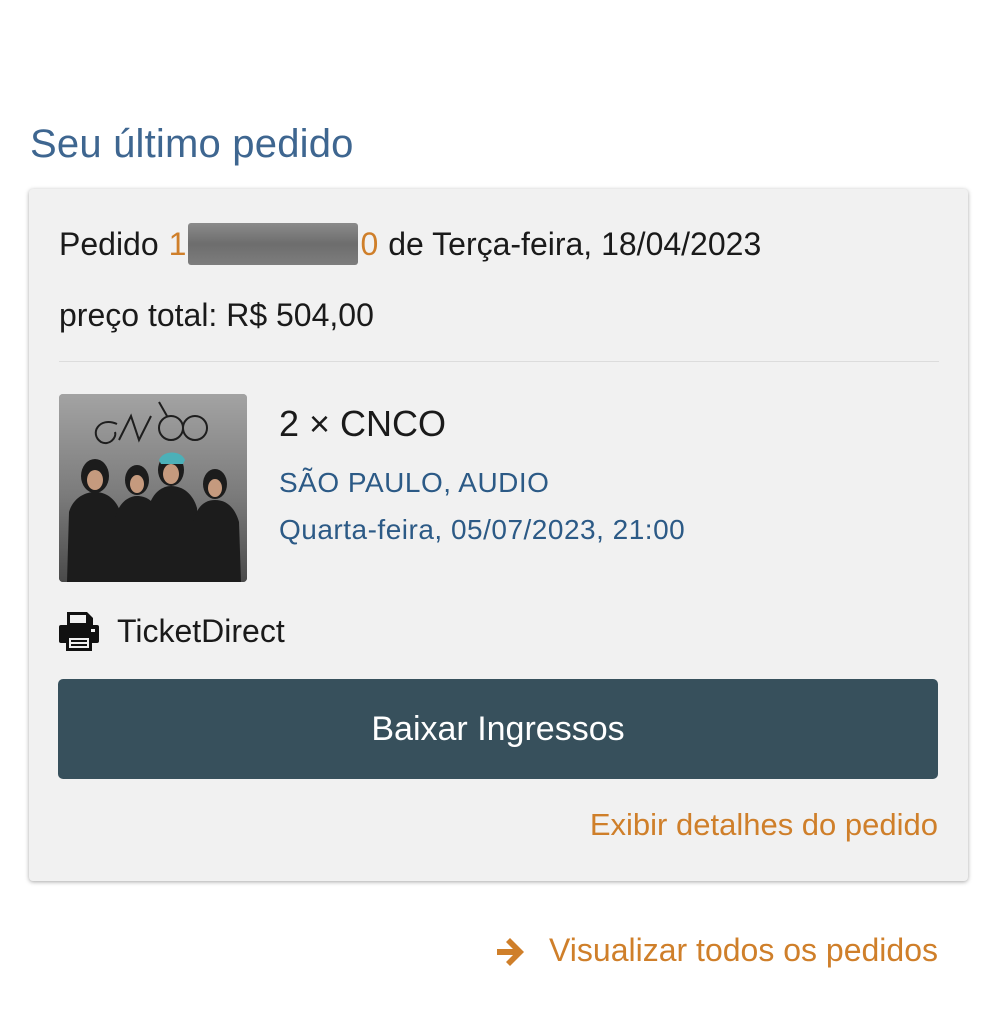  I want to click on order-total: preço total: R$ 504,00, so click(216, 315).